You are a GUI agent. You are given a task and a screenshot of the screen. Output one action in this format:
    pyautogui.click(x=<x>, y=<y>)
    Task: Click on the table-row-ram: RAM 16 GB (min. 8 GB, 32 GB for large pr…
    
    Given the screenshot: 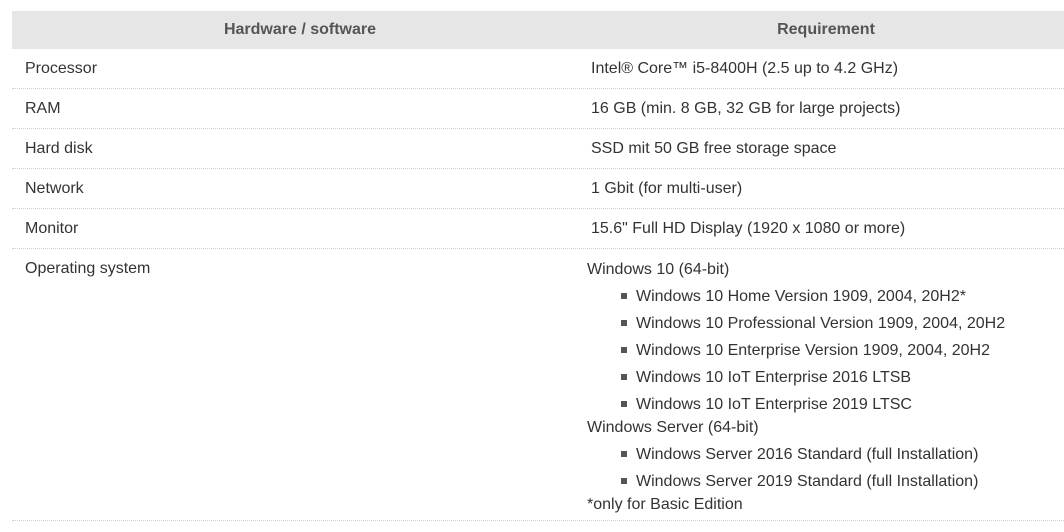 What is the action you would take?
    pyautogui.click(x=538, y=109)
    